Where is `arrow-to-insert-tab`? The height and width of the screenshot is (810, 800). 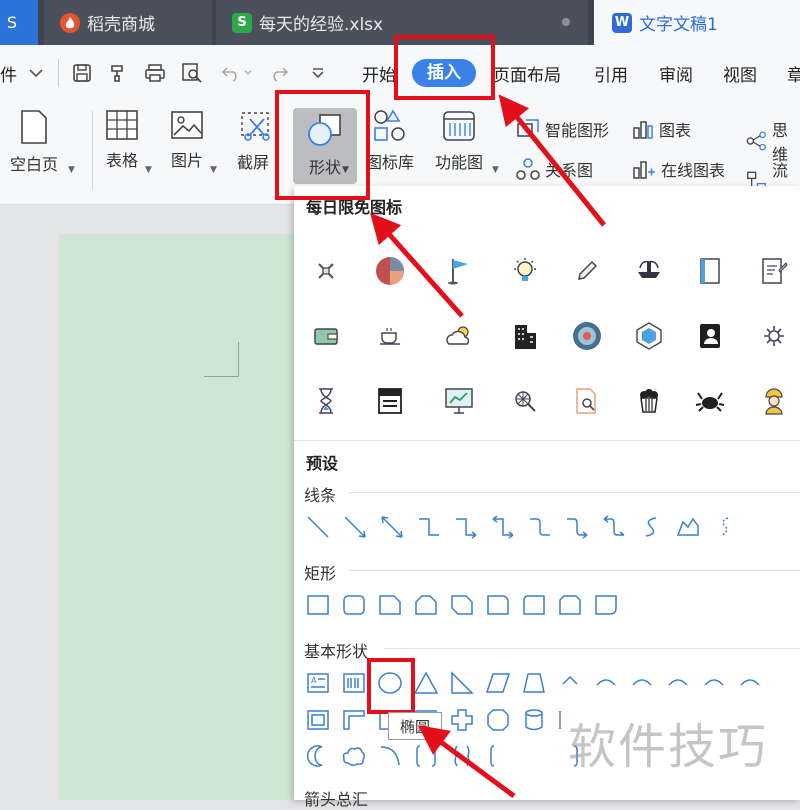
arrow-to-insert-tab is located at coordinates (552, 160).